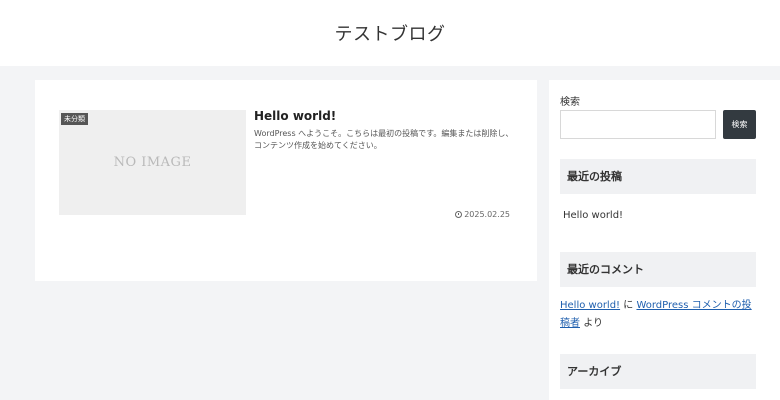 This screenshot has height=400, width=780. What do you see at coordinates (593, 323) in the screenshot?
I see `comment-suffix: より` at bounding box center [593, 323].